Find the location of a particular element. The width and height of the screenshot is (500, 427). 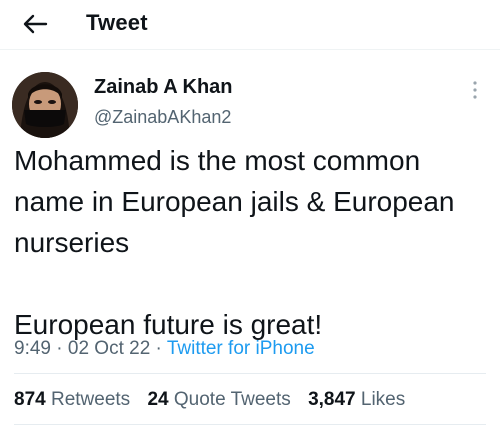

quote-tweets-label: Quote Tweets is located at coordinates (232, 399).